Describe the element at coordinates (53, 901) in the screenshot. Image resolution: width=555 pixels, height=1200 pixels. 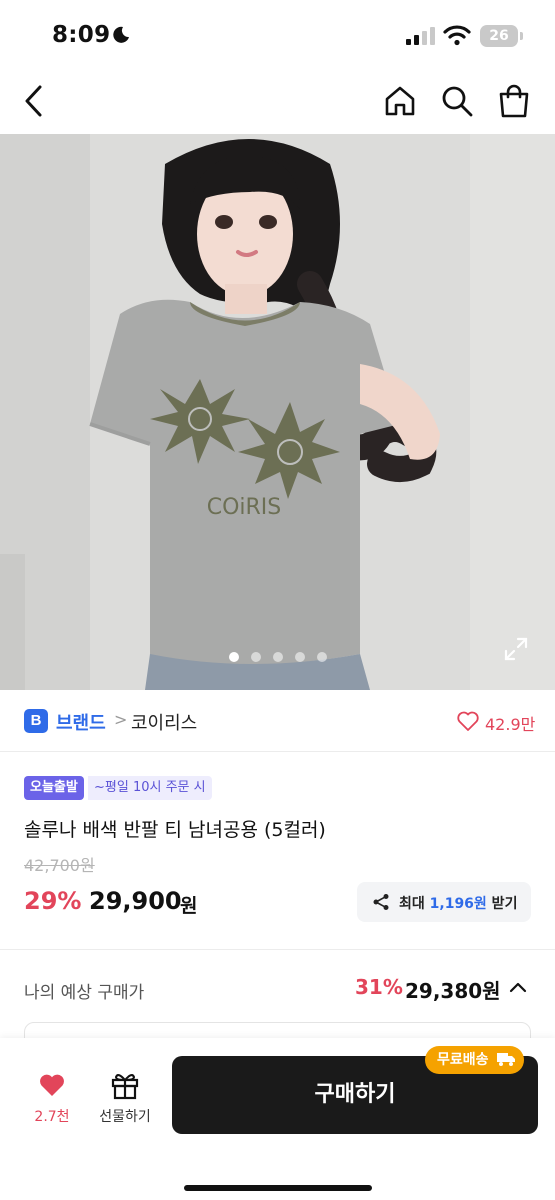
I see `discount-rate: 29%` at that location.